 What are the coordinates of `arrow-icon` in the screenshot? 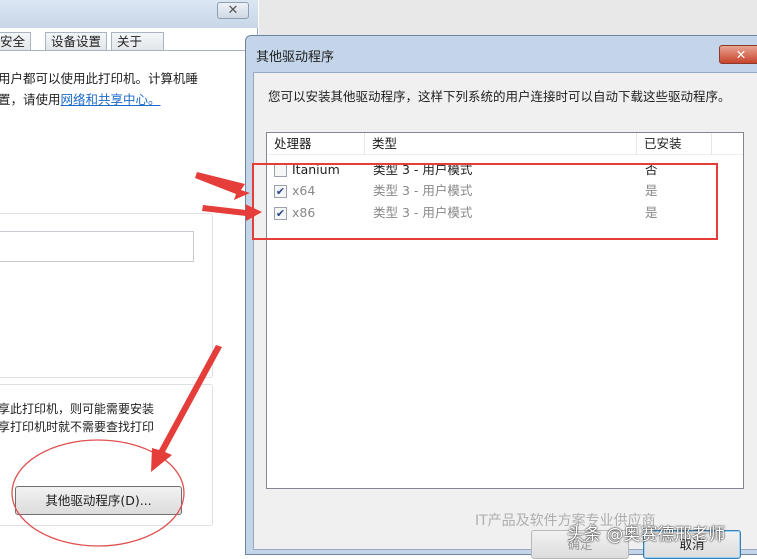 It's located at (206, 322).